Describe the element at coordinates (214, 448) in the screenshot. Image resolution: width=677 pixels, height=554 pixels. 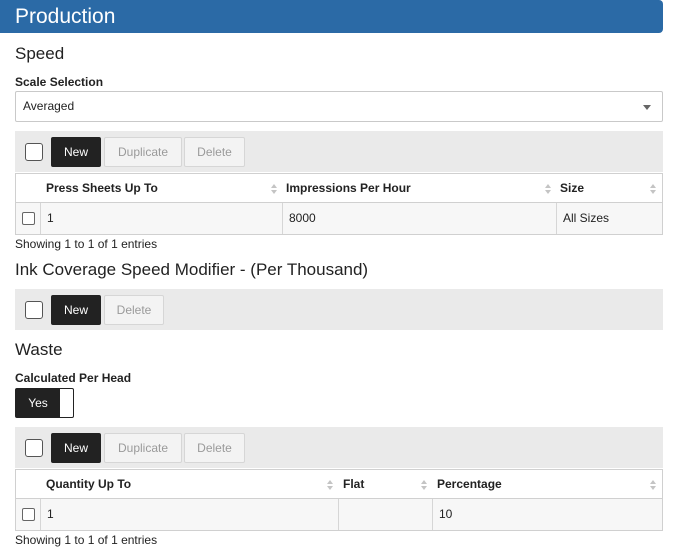
I see `waste-delete-button: Delete` at that location.